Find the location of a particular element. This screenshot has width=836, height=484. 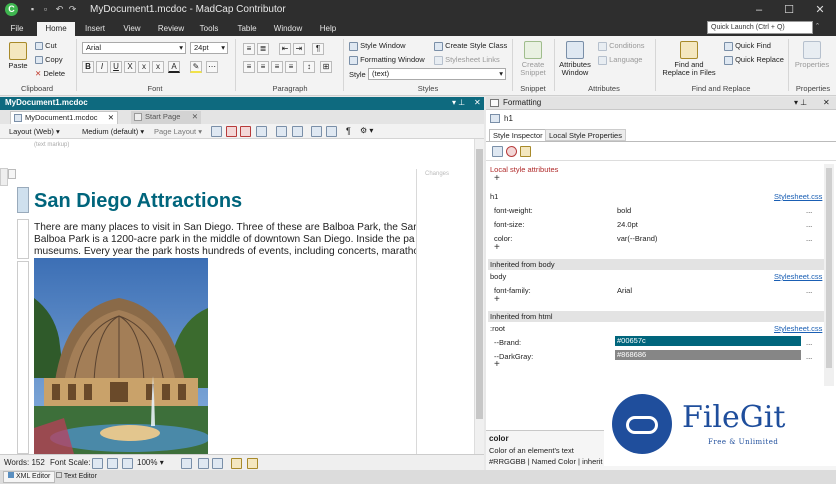

zoom-reset-icon is located at coordinates (112, 463).